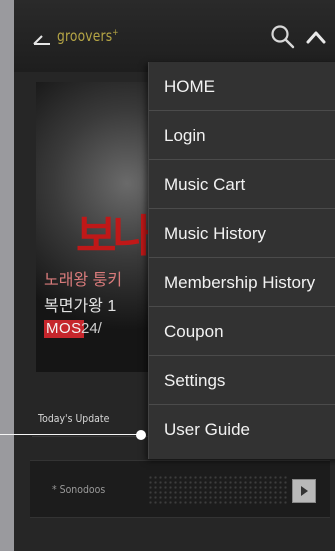 This screenshot has width=335, height=551. I want to click on banner-date: 24/, so click(91, 328).